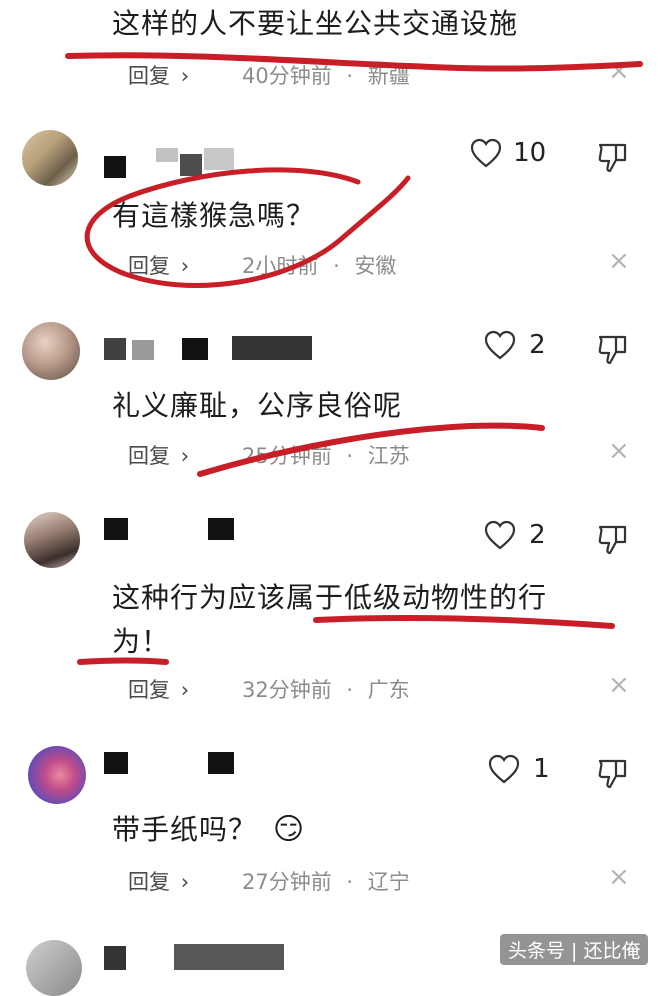  Describe the element at coordinates (388, 882) in the screenshot. I see `location: 辽宁` at that location.